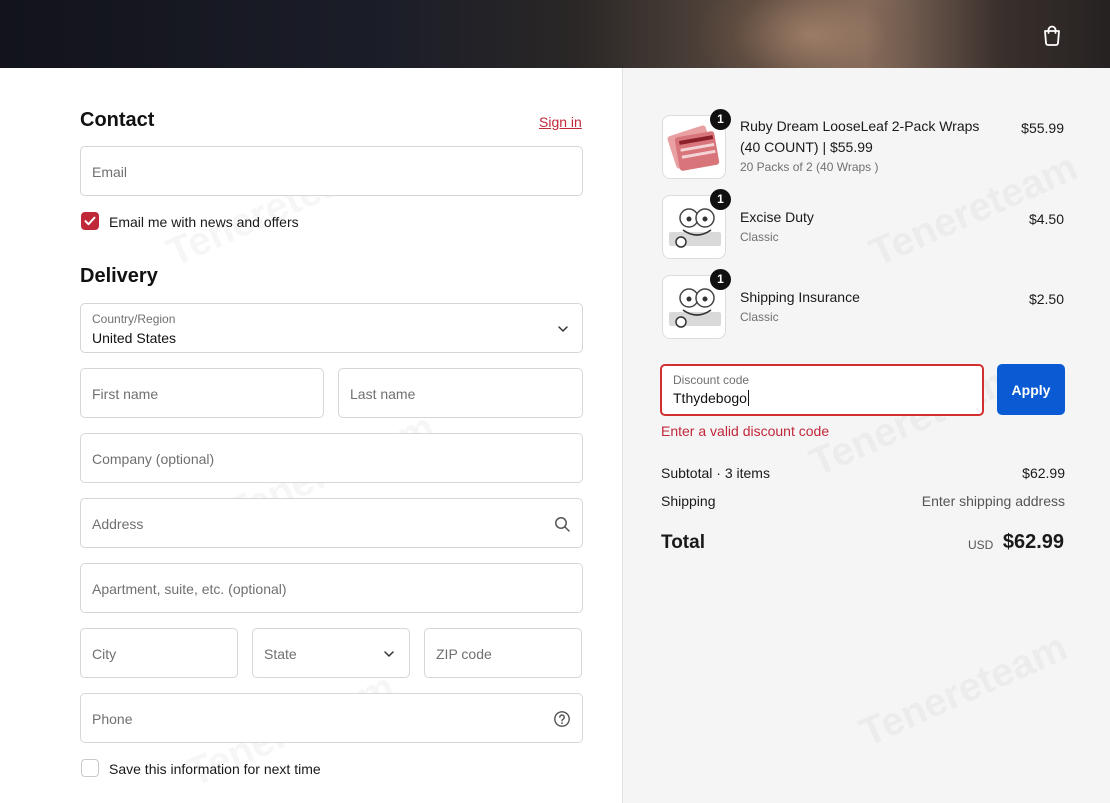 The height and width of the screenshot is (803, 1110). What do you see at coordinates (688, 501) in the screenshot?
I see `shipping-label: Shipping` at bounding box center [688, 501].